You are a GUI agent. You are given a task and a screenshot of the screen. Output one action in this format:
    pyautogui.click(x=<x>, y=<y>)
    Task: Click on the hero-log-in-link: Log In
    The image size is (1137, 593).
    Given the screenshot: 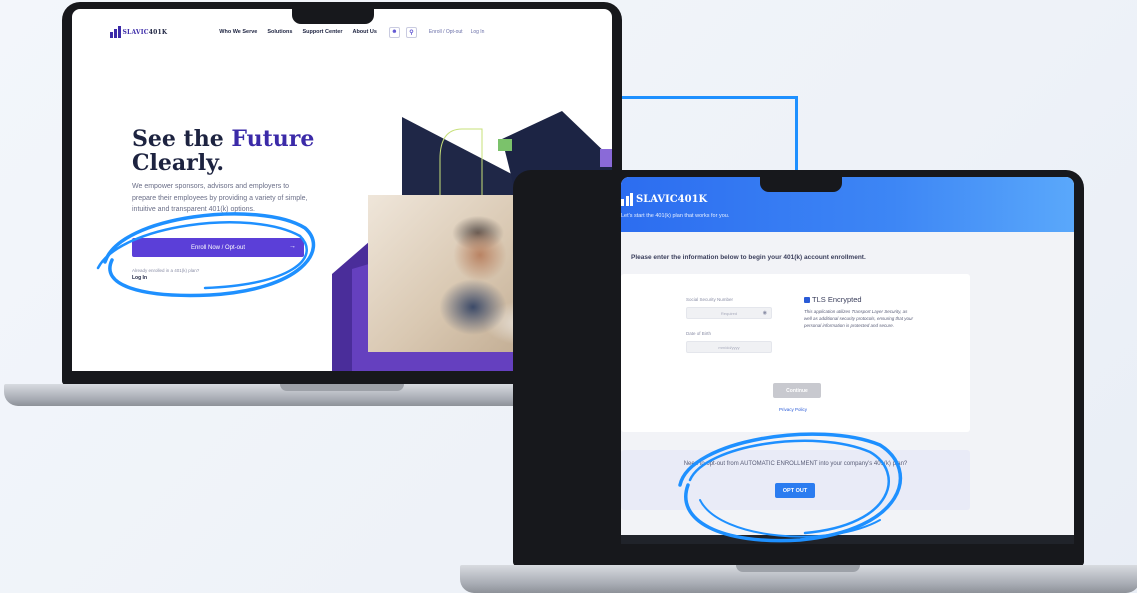 What is the action you would take?
    pyautogui.click(x=139, y=278)
    